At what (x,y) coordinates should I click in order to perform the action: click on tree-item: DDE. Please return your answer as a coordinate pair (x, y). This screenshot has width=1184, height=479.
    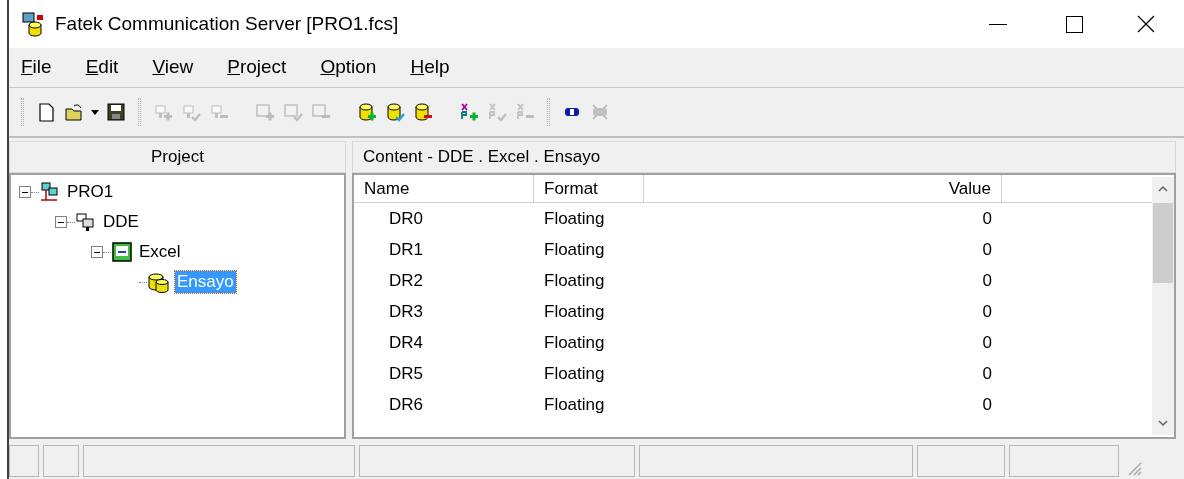
    Looking at the image, I should click on (121, 222).